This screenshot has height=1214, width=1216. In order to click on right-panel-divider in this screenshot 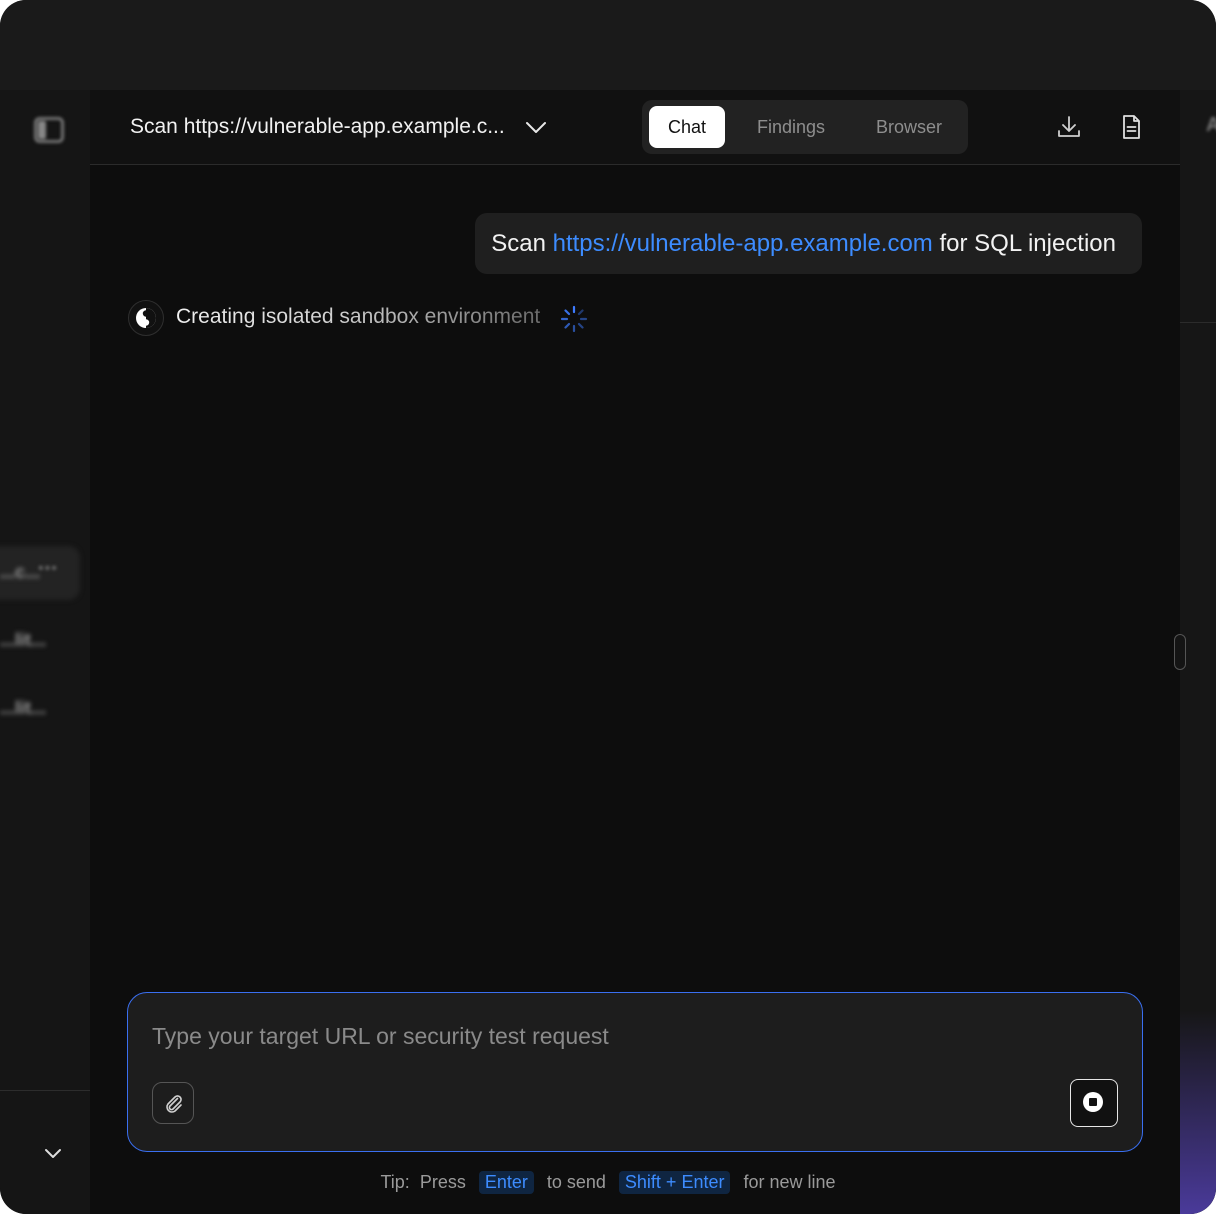, I will do `click(1198, 322)`.